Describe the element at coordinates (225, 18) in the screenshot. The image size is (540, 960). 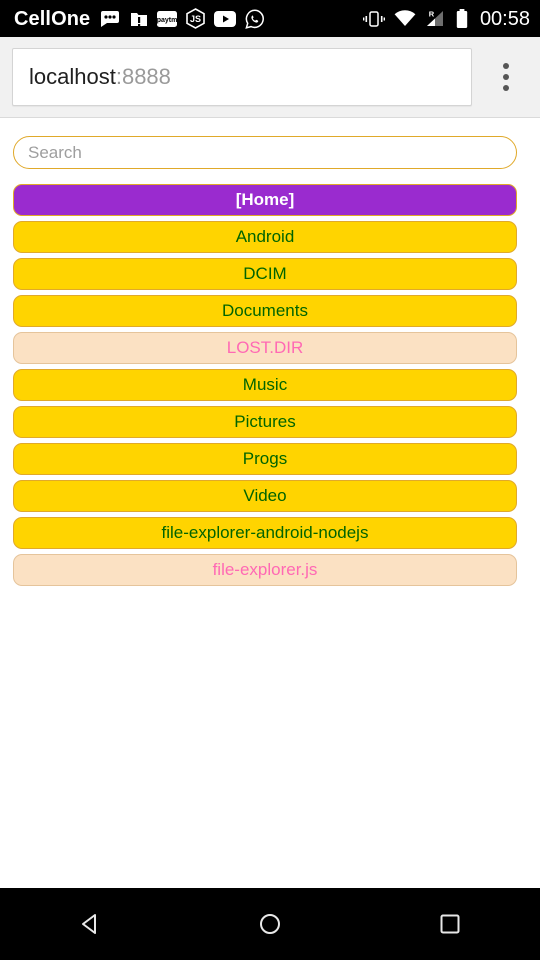
I see `youtube-icon` at that location.